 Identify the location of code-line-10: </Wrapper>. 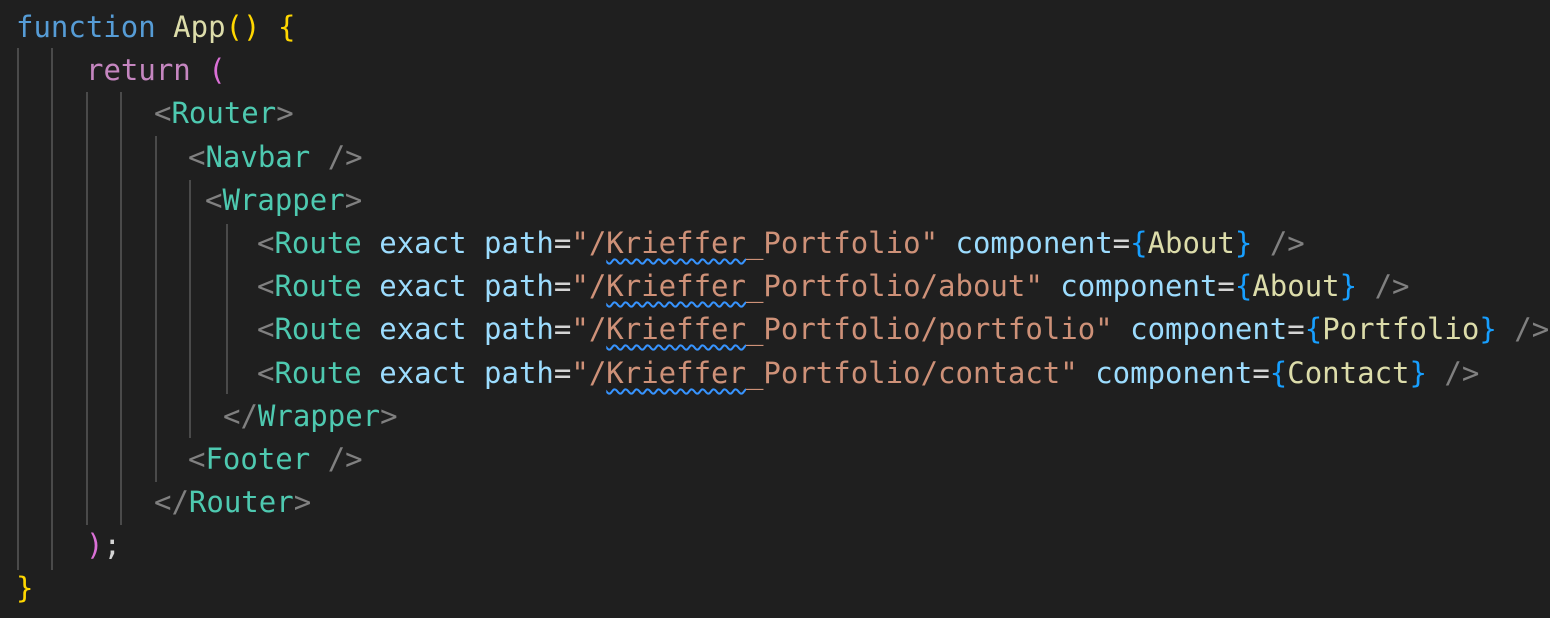
(310, 416).